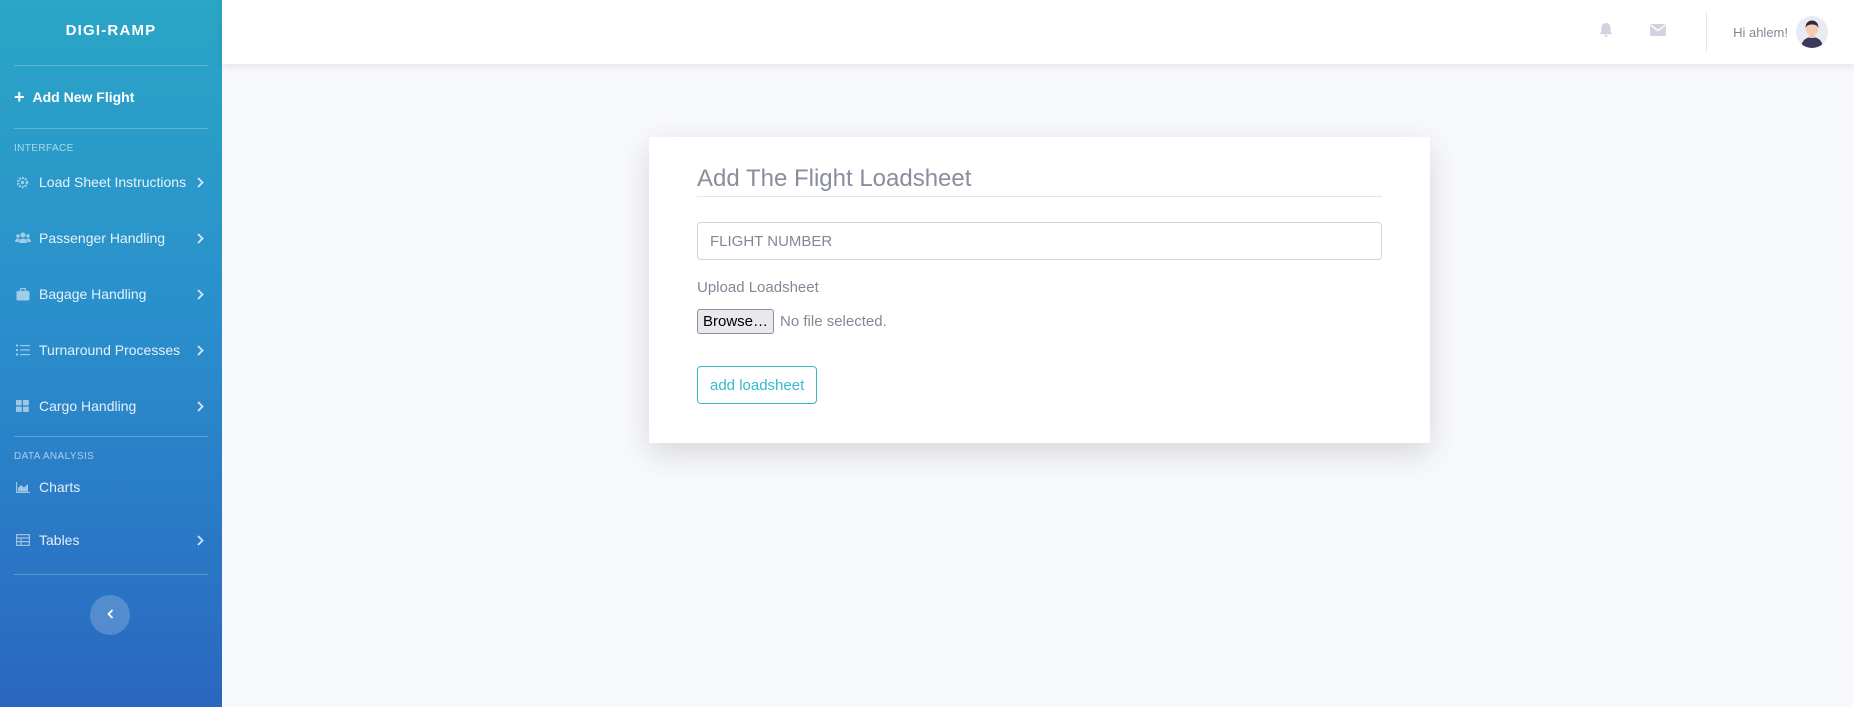 The height and width of the screenshot is (707, 1854). I want to click on section-heading-interface: INTERFACE, so click(44, 148).